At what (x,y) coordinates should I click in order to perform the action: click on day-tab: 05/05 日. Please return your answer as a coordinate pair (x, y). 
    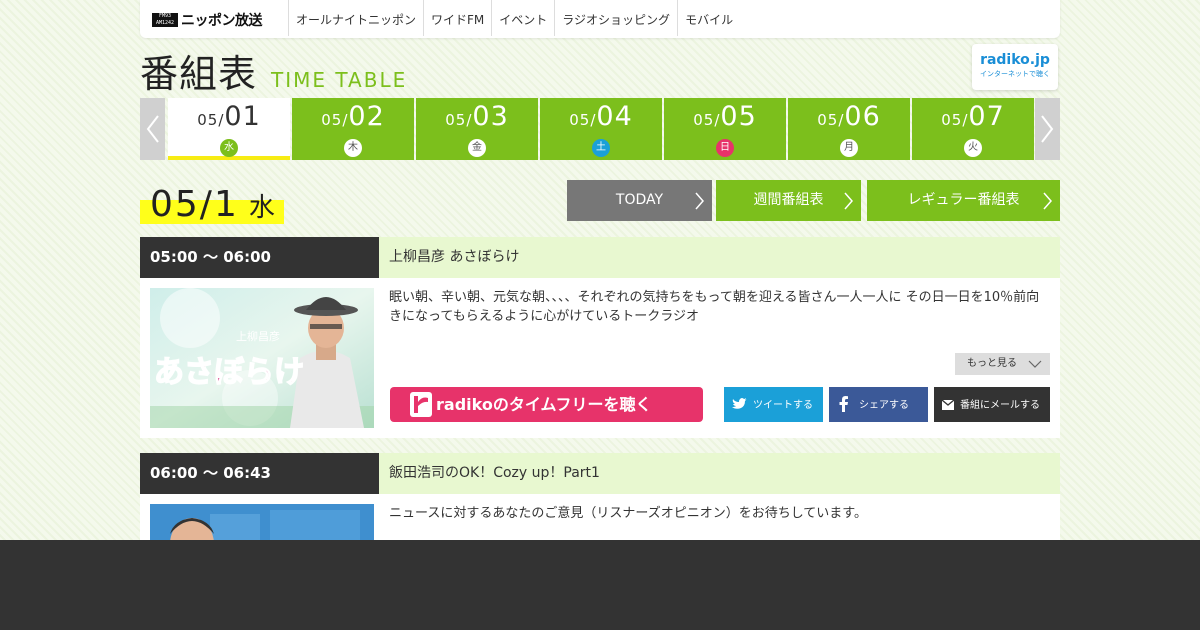
    Looking at the image, I should click on (725, 129).